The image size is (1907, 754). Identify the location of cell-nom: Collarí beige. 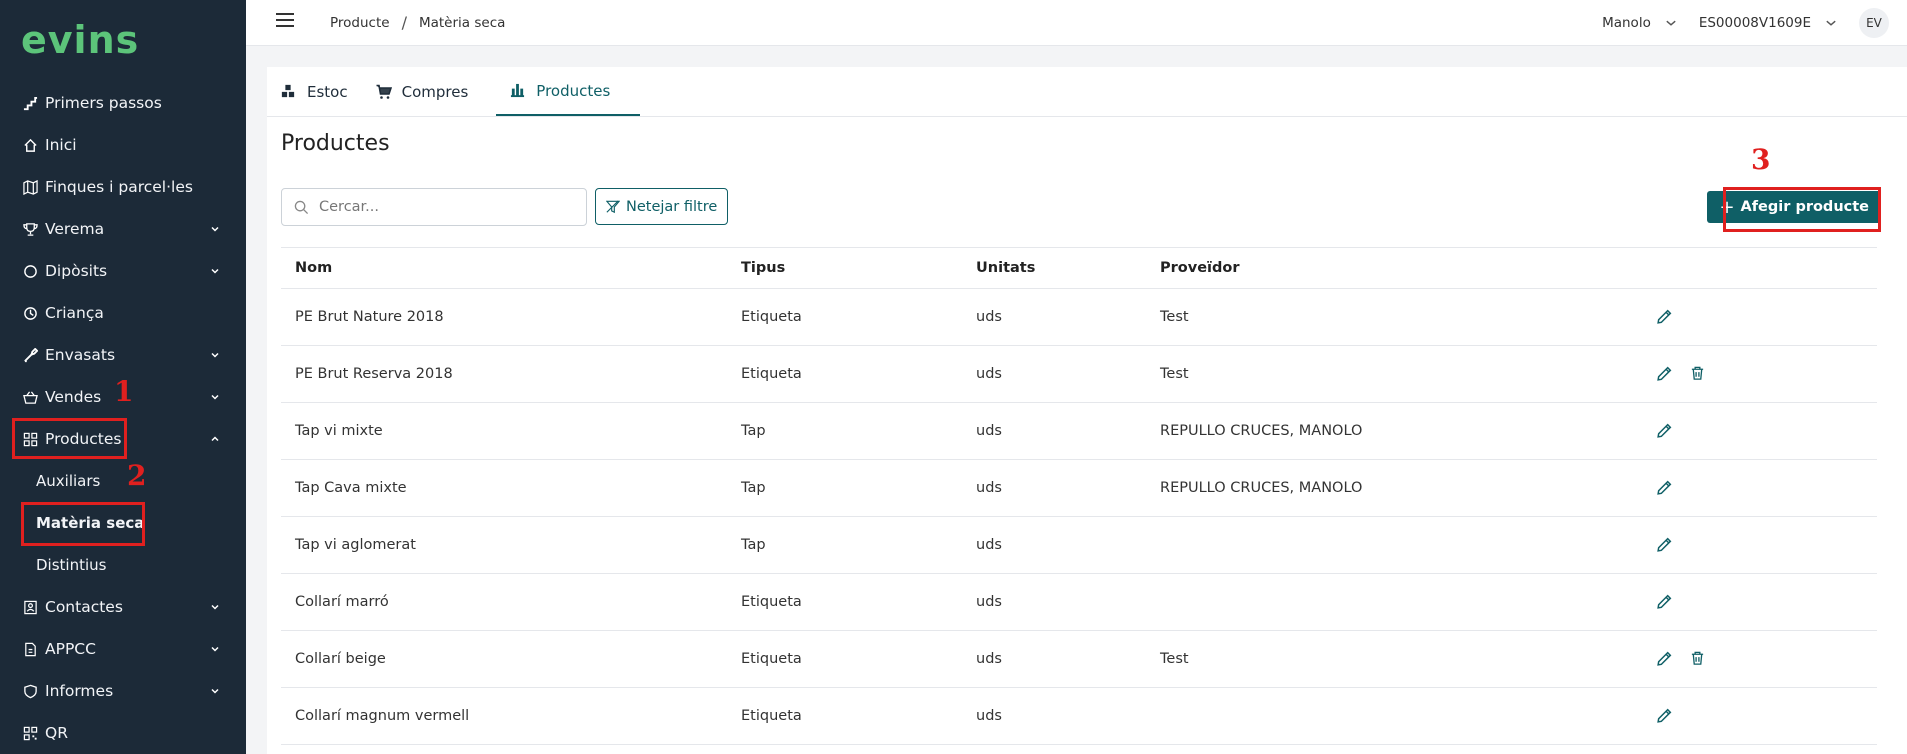
(340, 659).